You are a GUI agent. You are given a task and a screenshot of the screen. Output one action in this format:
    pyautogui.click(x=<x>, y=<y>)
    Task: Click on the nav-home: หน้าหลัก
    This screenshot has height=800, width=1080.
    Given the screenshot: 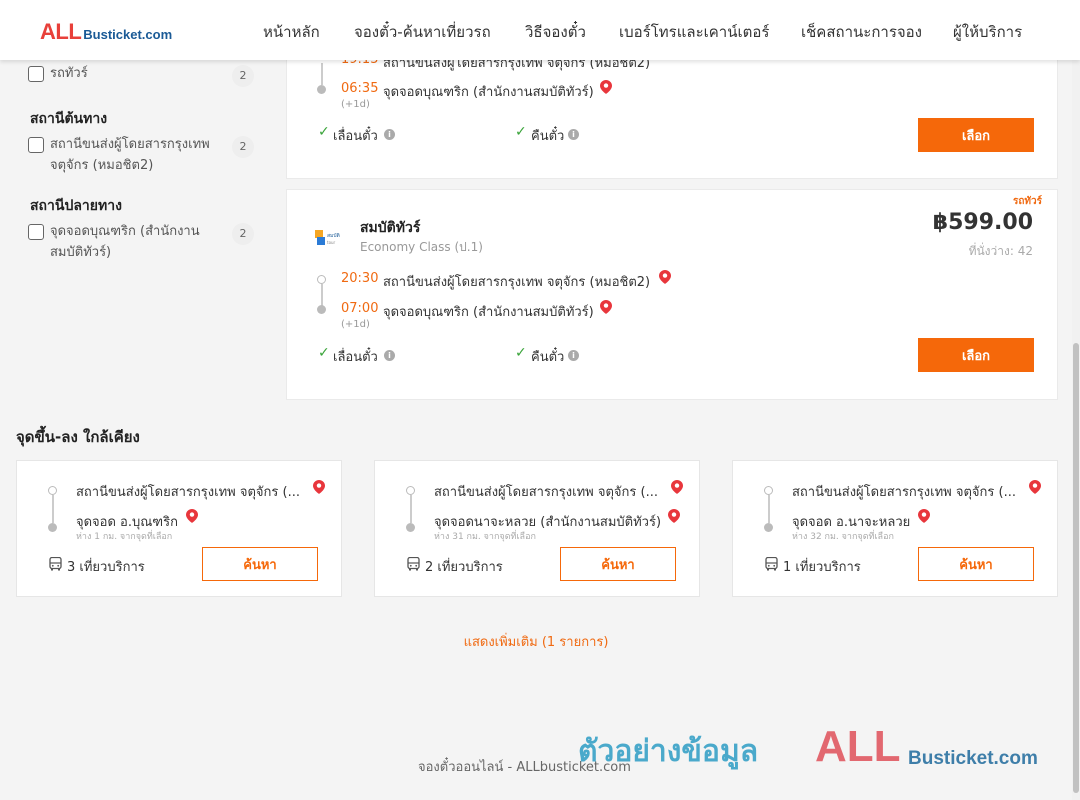 What is the action you would take?
    pyautogui.click(x=291, y=32)
    